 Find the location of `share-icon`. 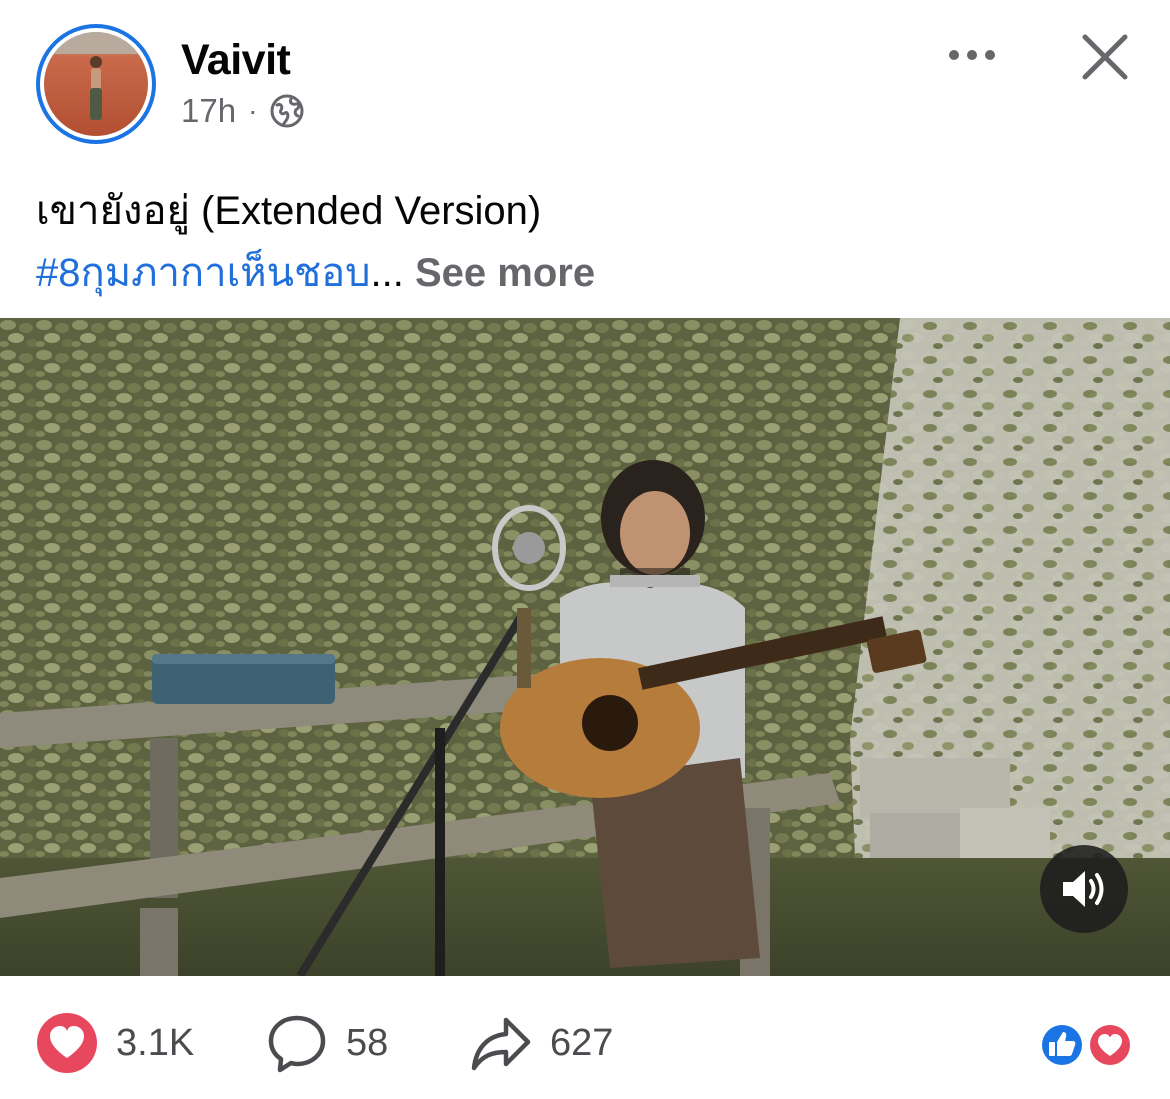

share-icon is located at coordinates (501, 1044).